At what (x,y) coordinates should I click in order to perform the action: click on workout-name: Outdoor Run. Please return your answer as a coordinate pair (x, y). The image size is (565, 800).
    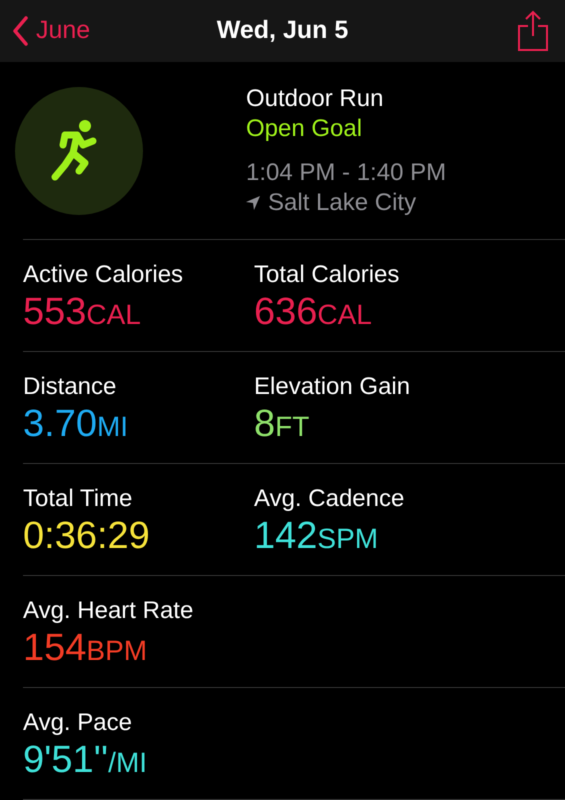
    Looking at the image, I should click on (315, 99).